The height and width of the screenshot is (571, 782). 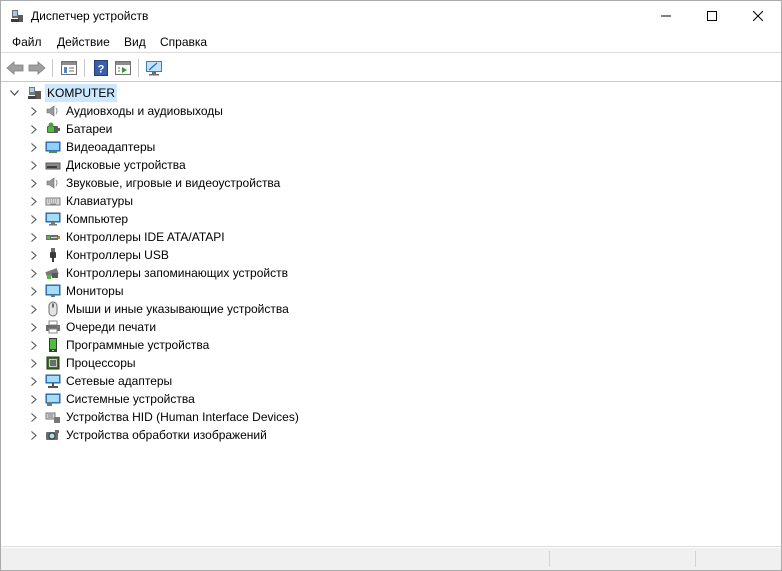 What do you see at coordinates (201, 327) in the screenshot?
I see `tree-category-item: Очереди печати` at bounding box center [201, 327].